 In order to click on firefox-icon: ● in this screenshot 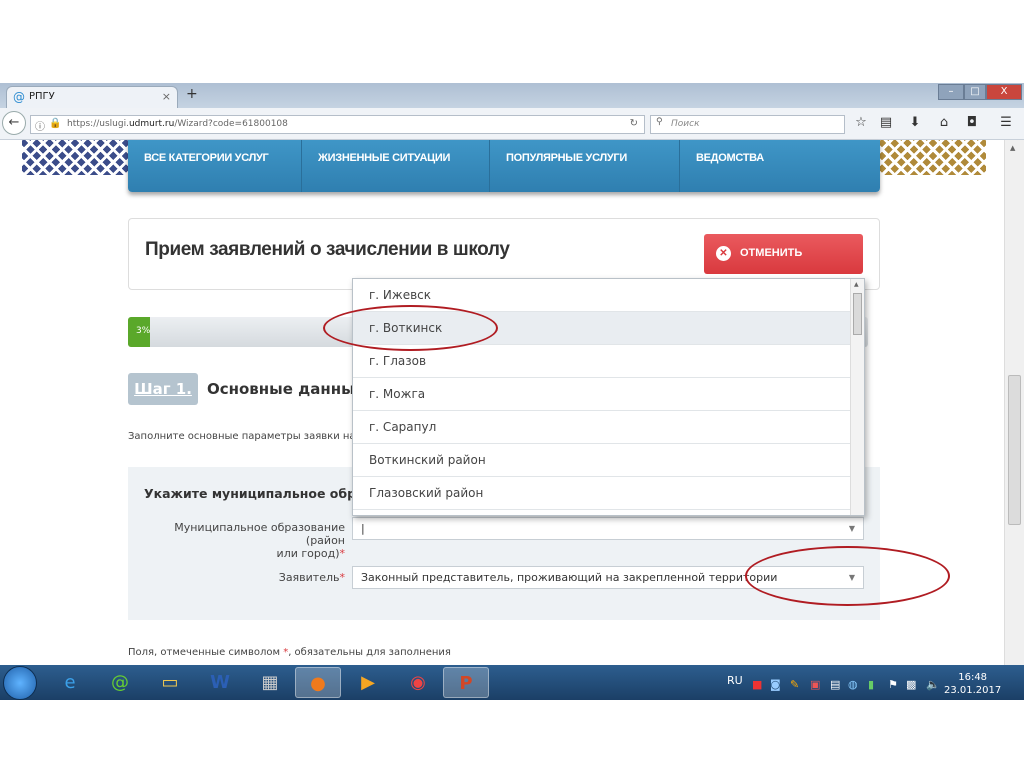, I will do `click(318, 682)`.